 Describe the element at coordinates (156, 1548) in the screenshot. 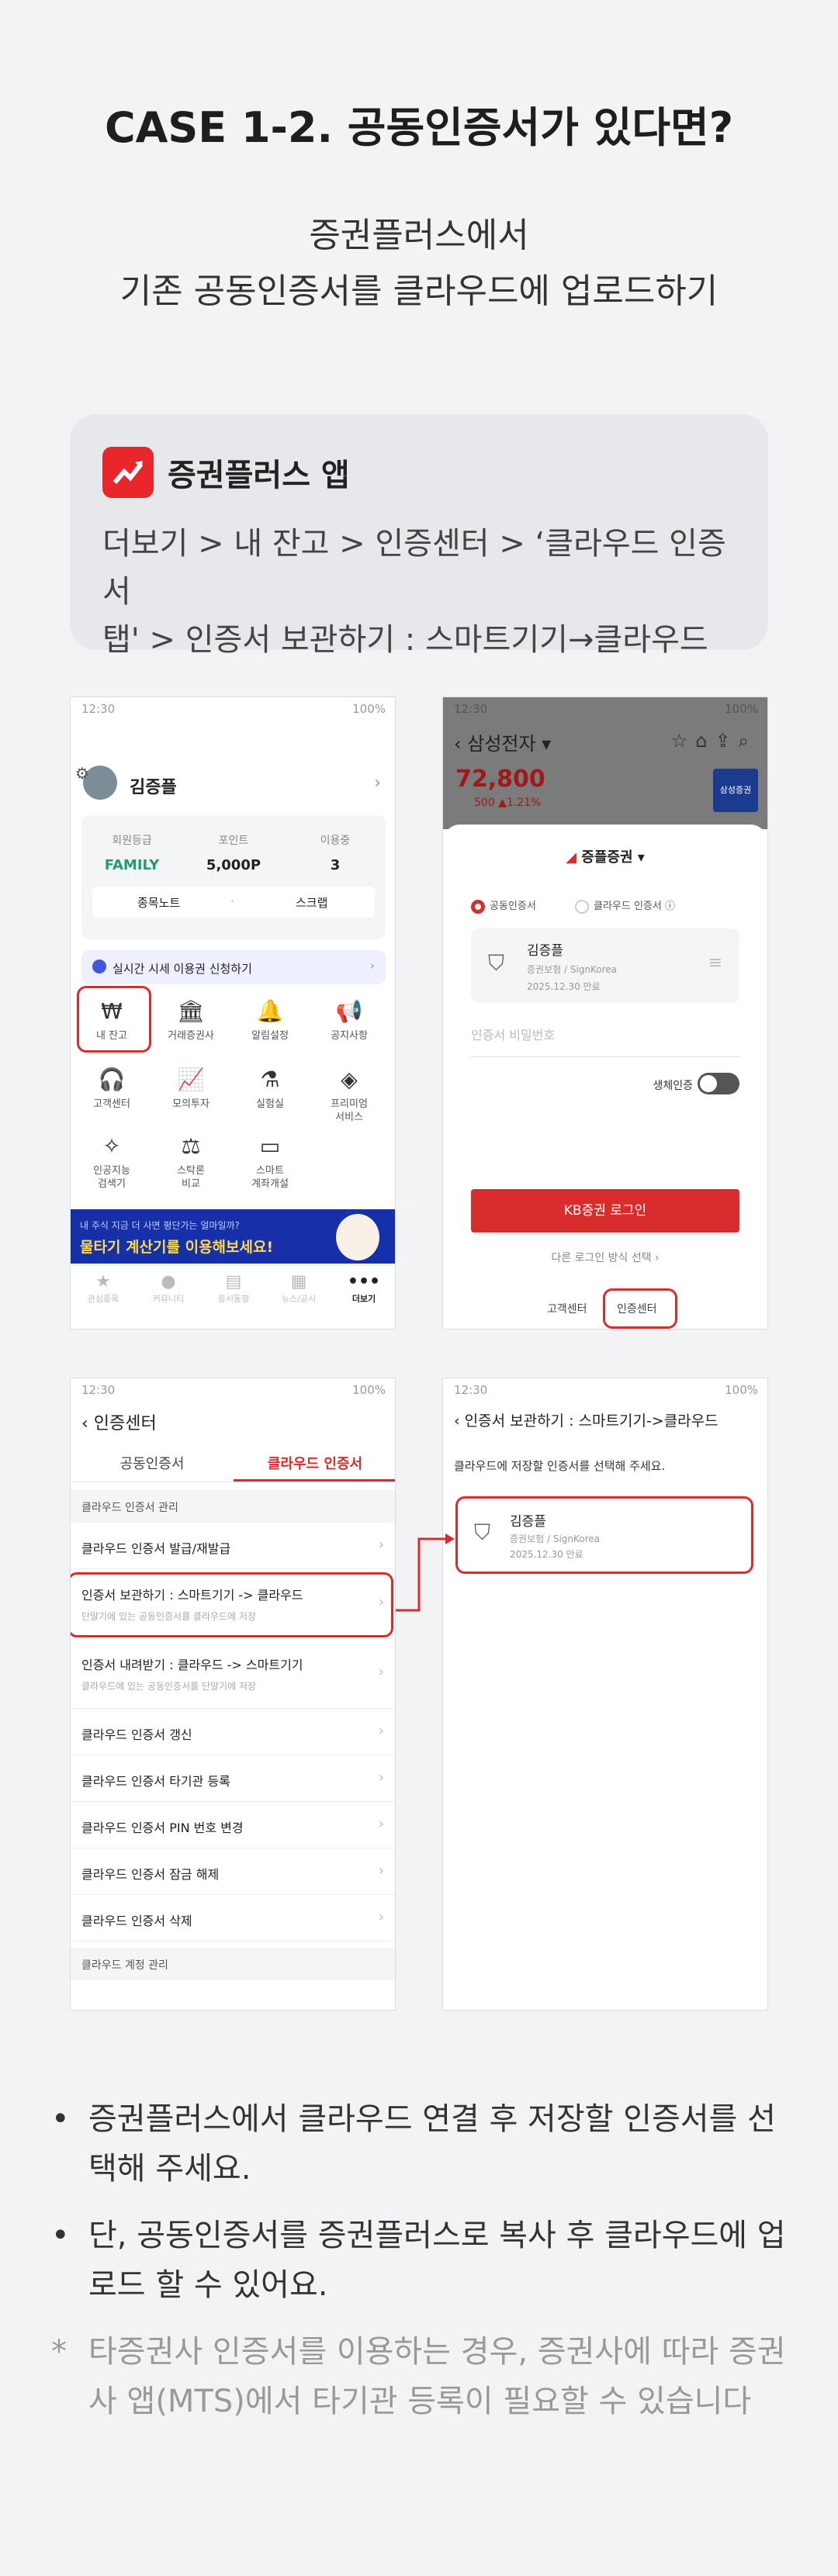

I see `row-title: 클라우드 인증서 발급/재발급` at that location.